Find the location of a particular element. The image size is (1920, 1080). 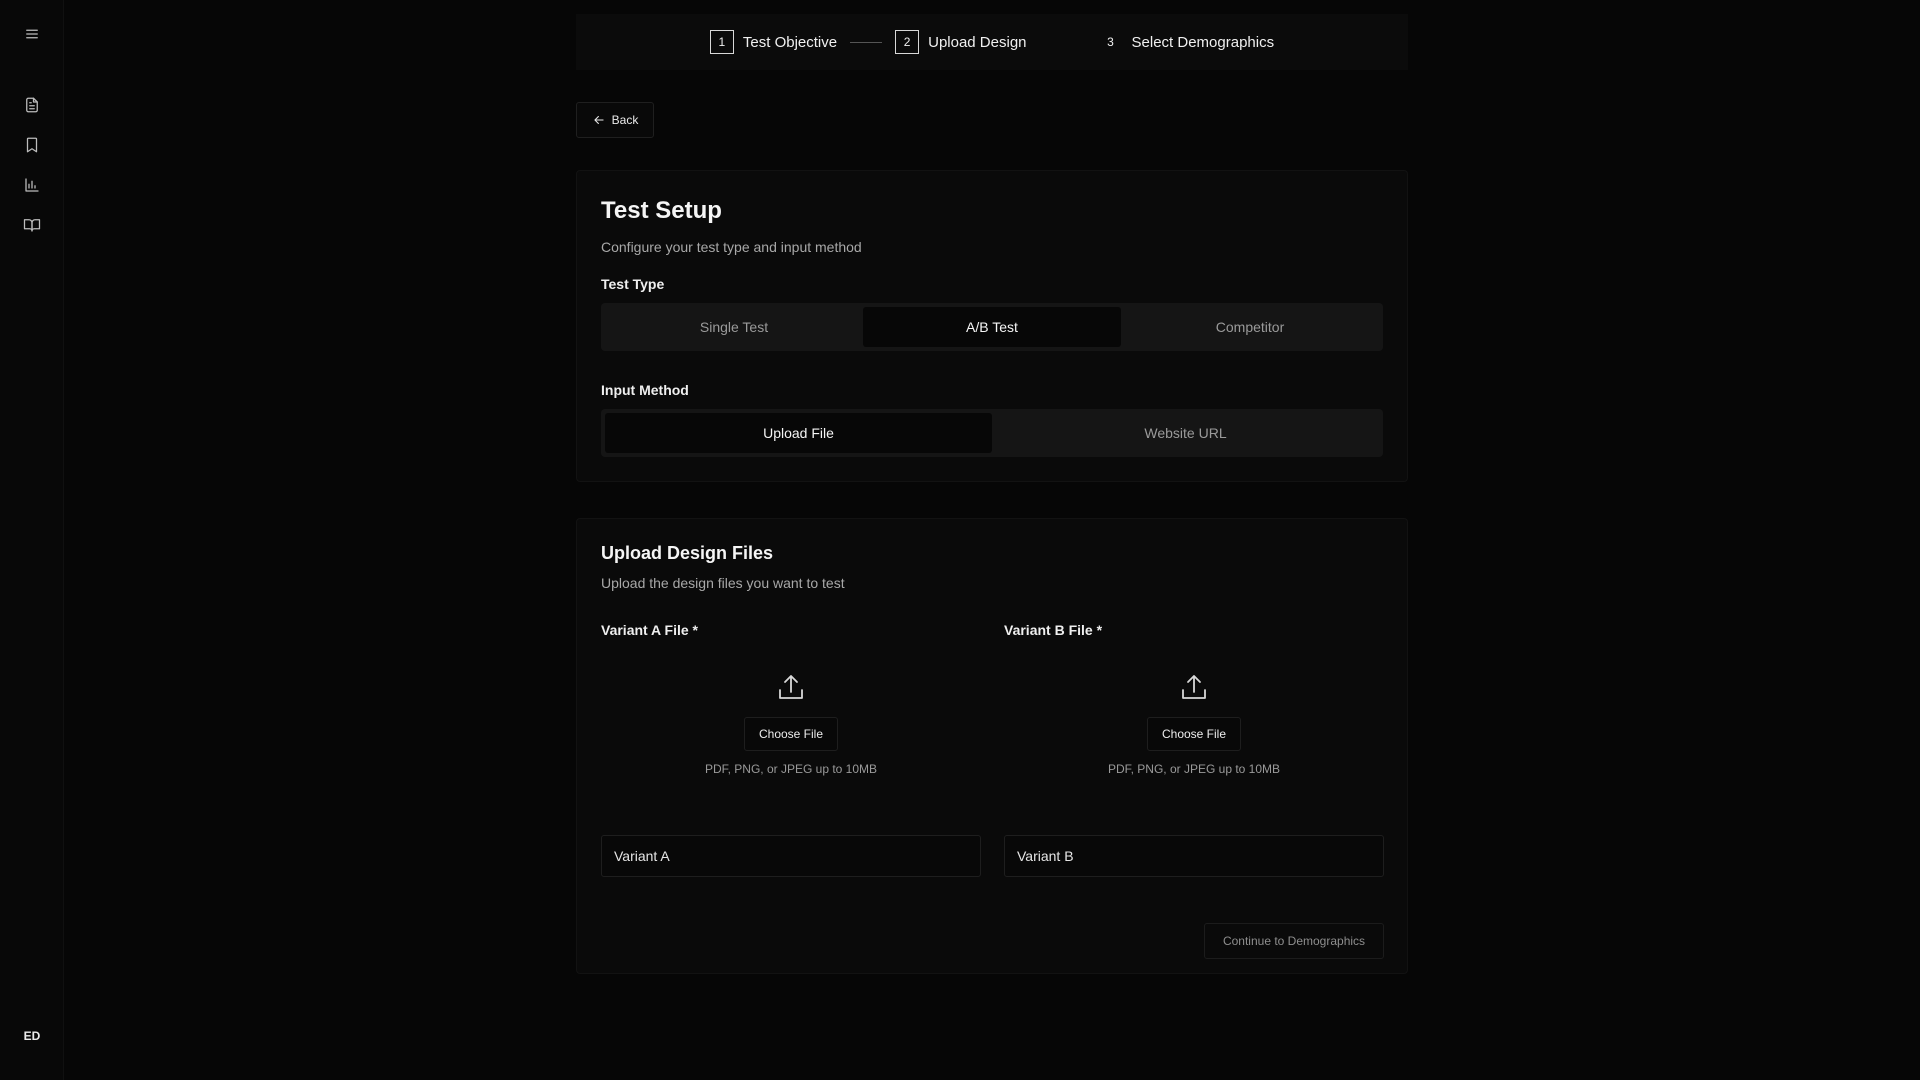

step-number: 2 is located at coordinates (907, 42).